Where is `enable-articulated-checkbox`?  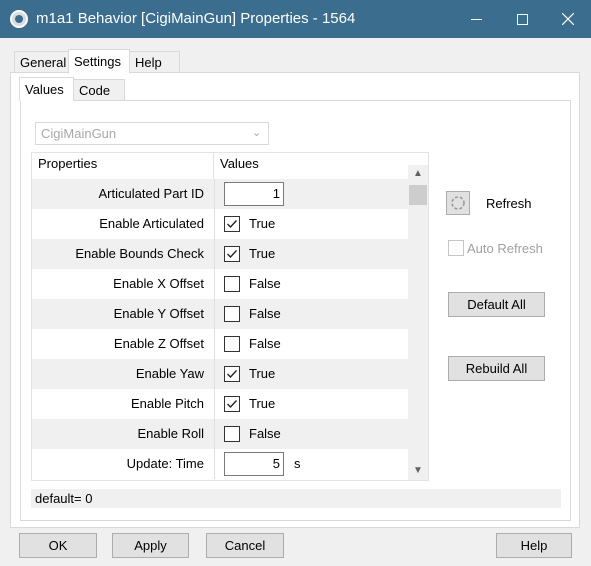
enable-articulated-checkbox is located at coordinates (232, 224).